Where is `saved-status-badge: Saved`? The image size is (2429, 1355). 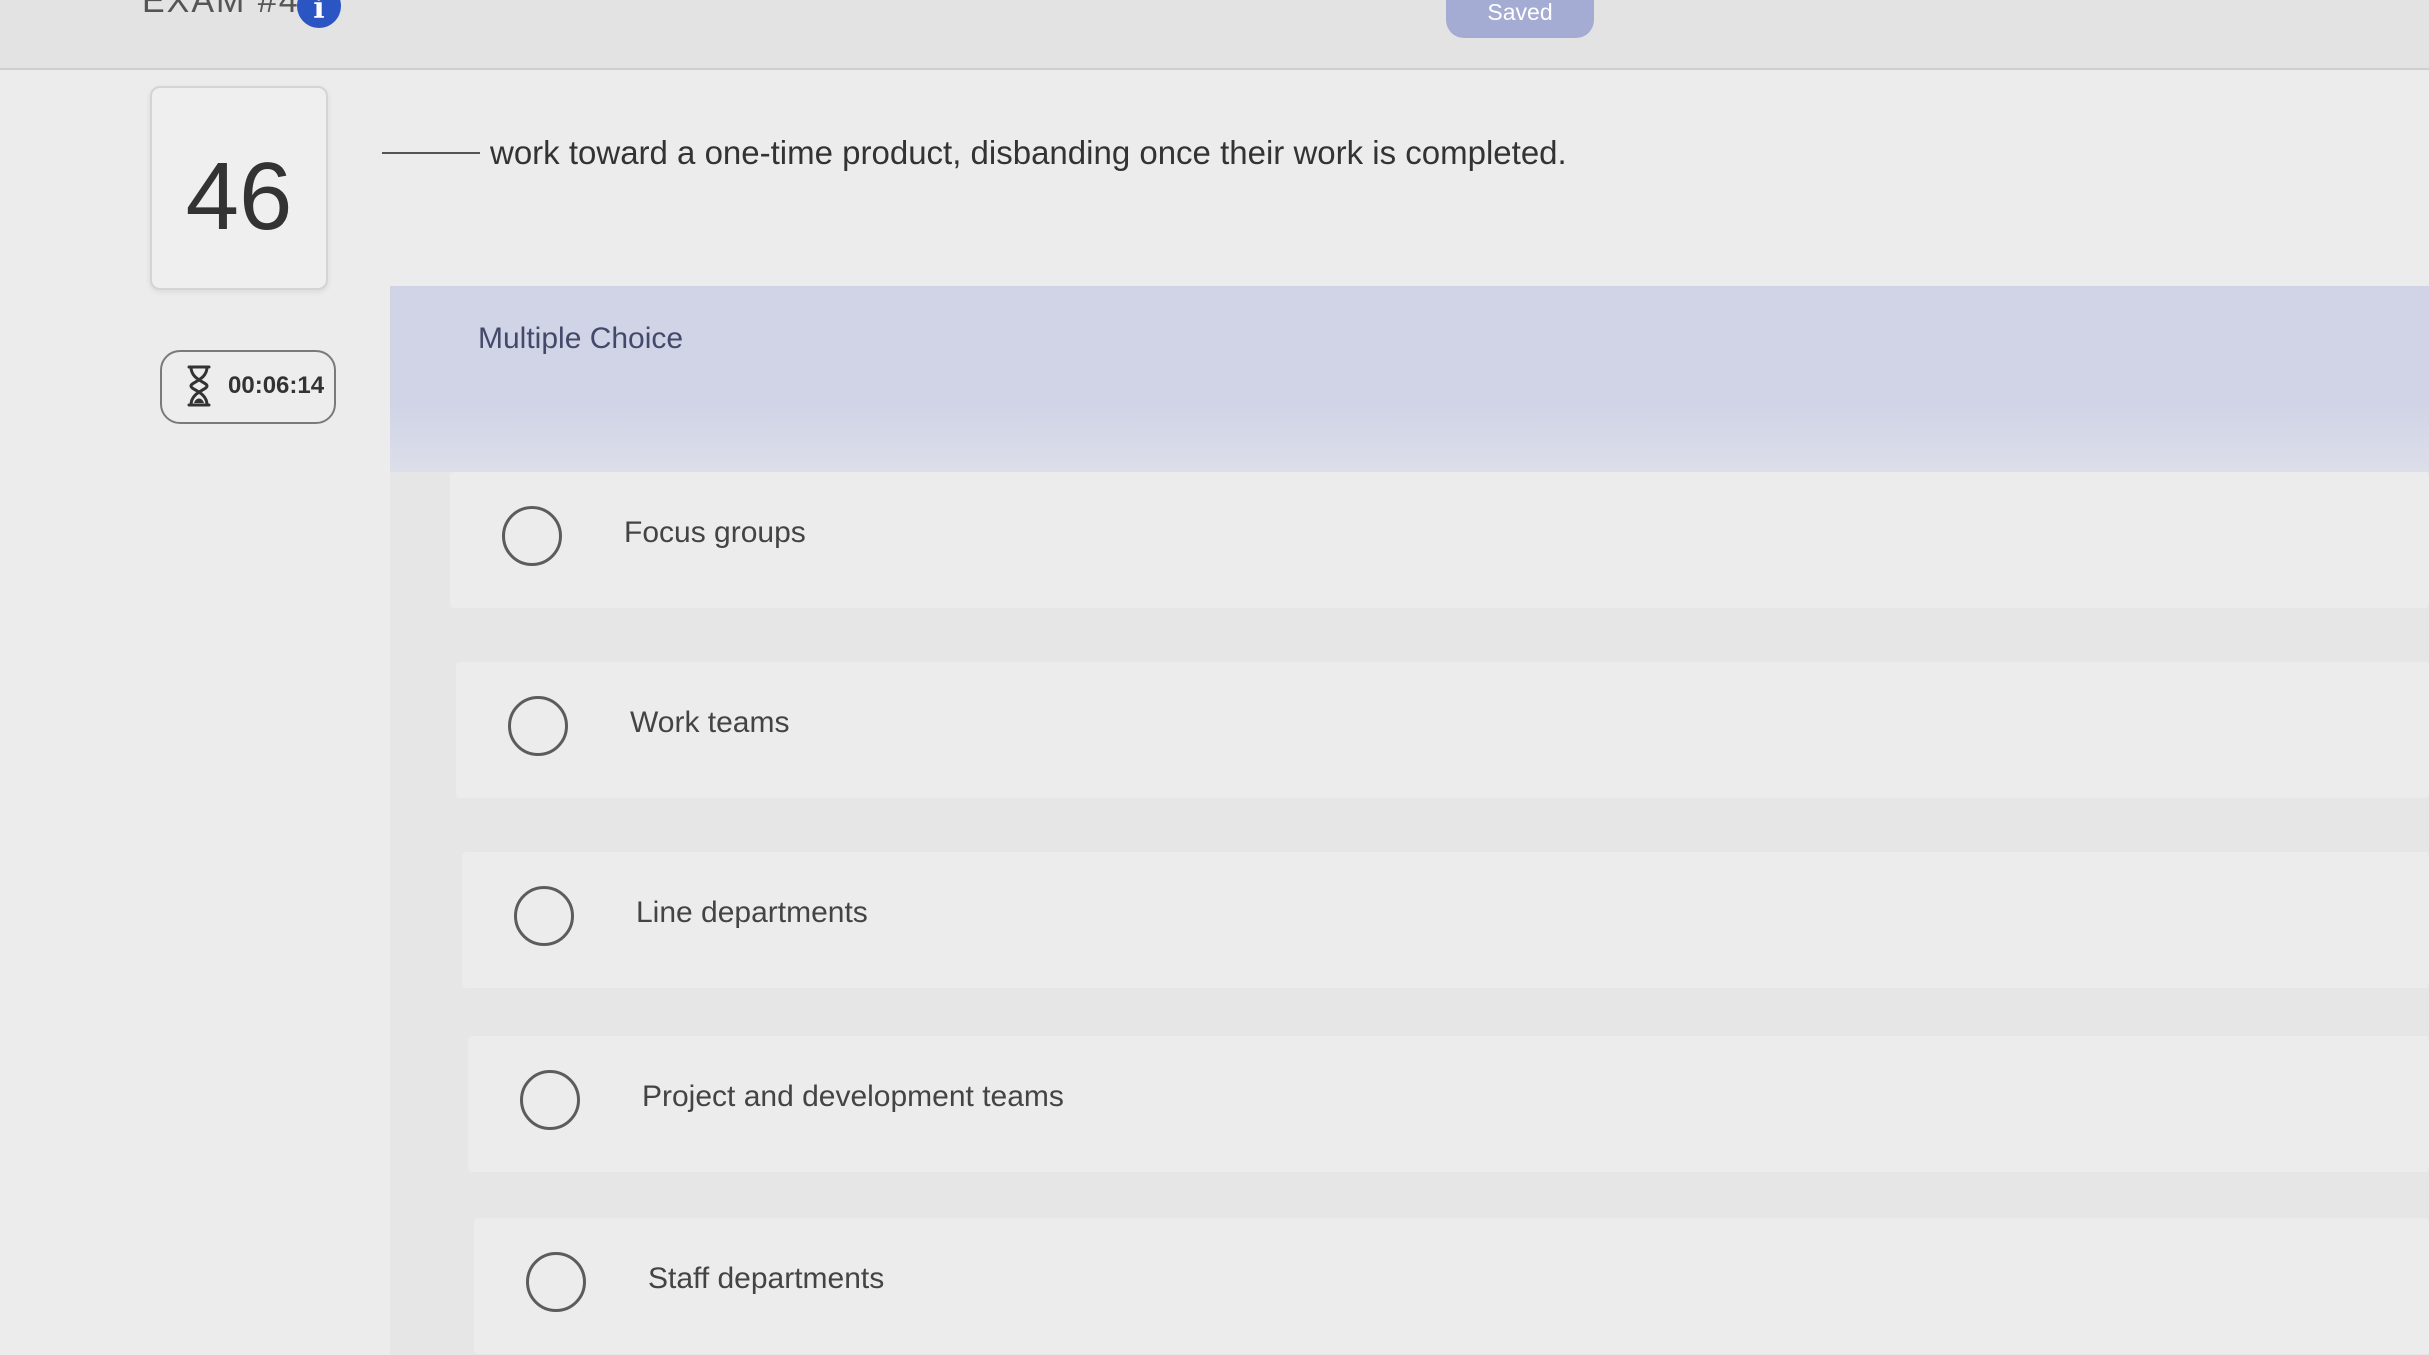 saved-status-badge: Saved is located at coordinates (1520, 19).